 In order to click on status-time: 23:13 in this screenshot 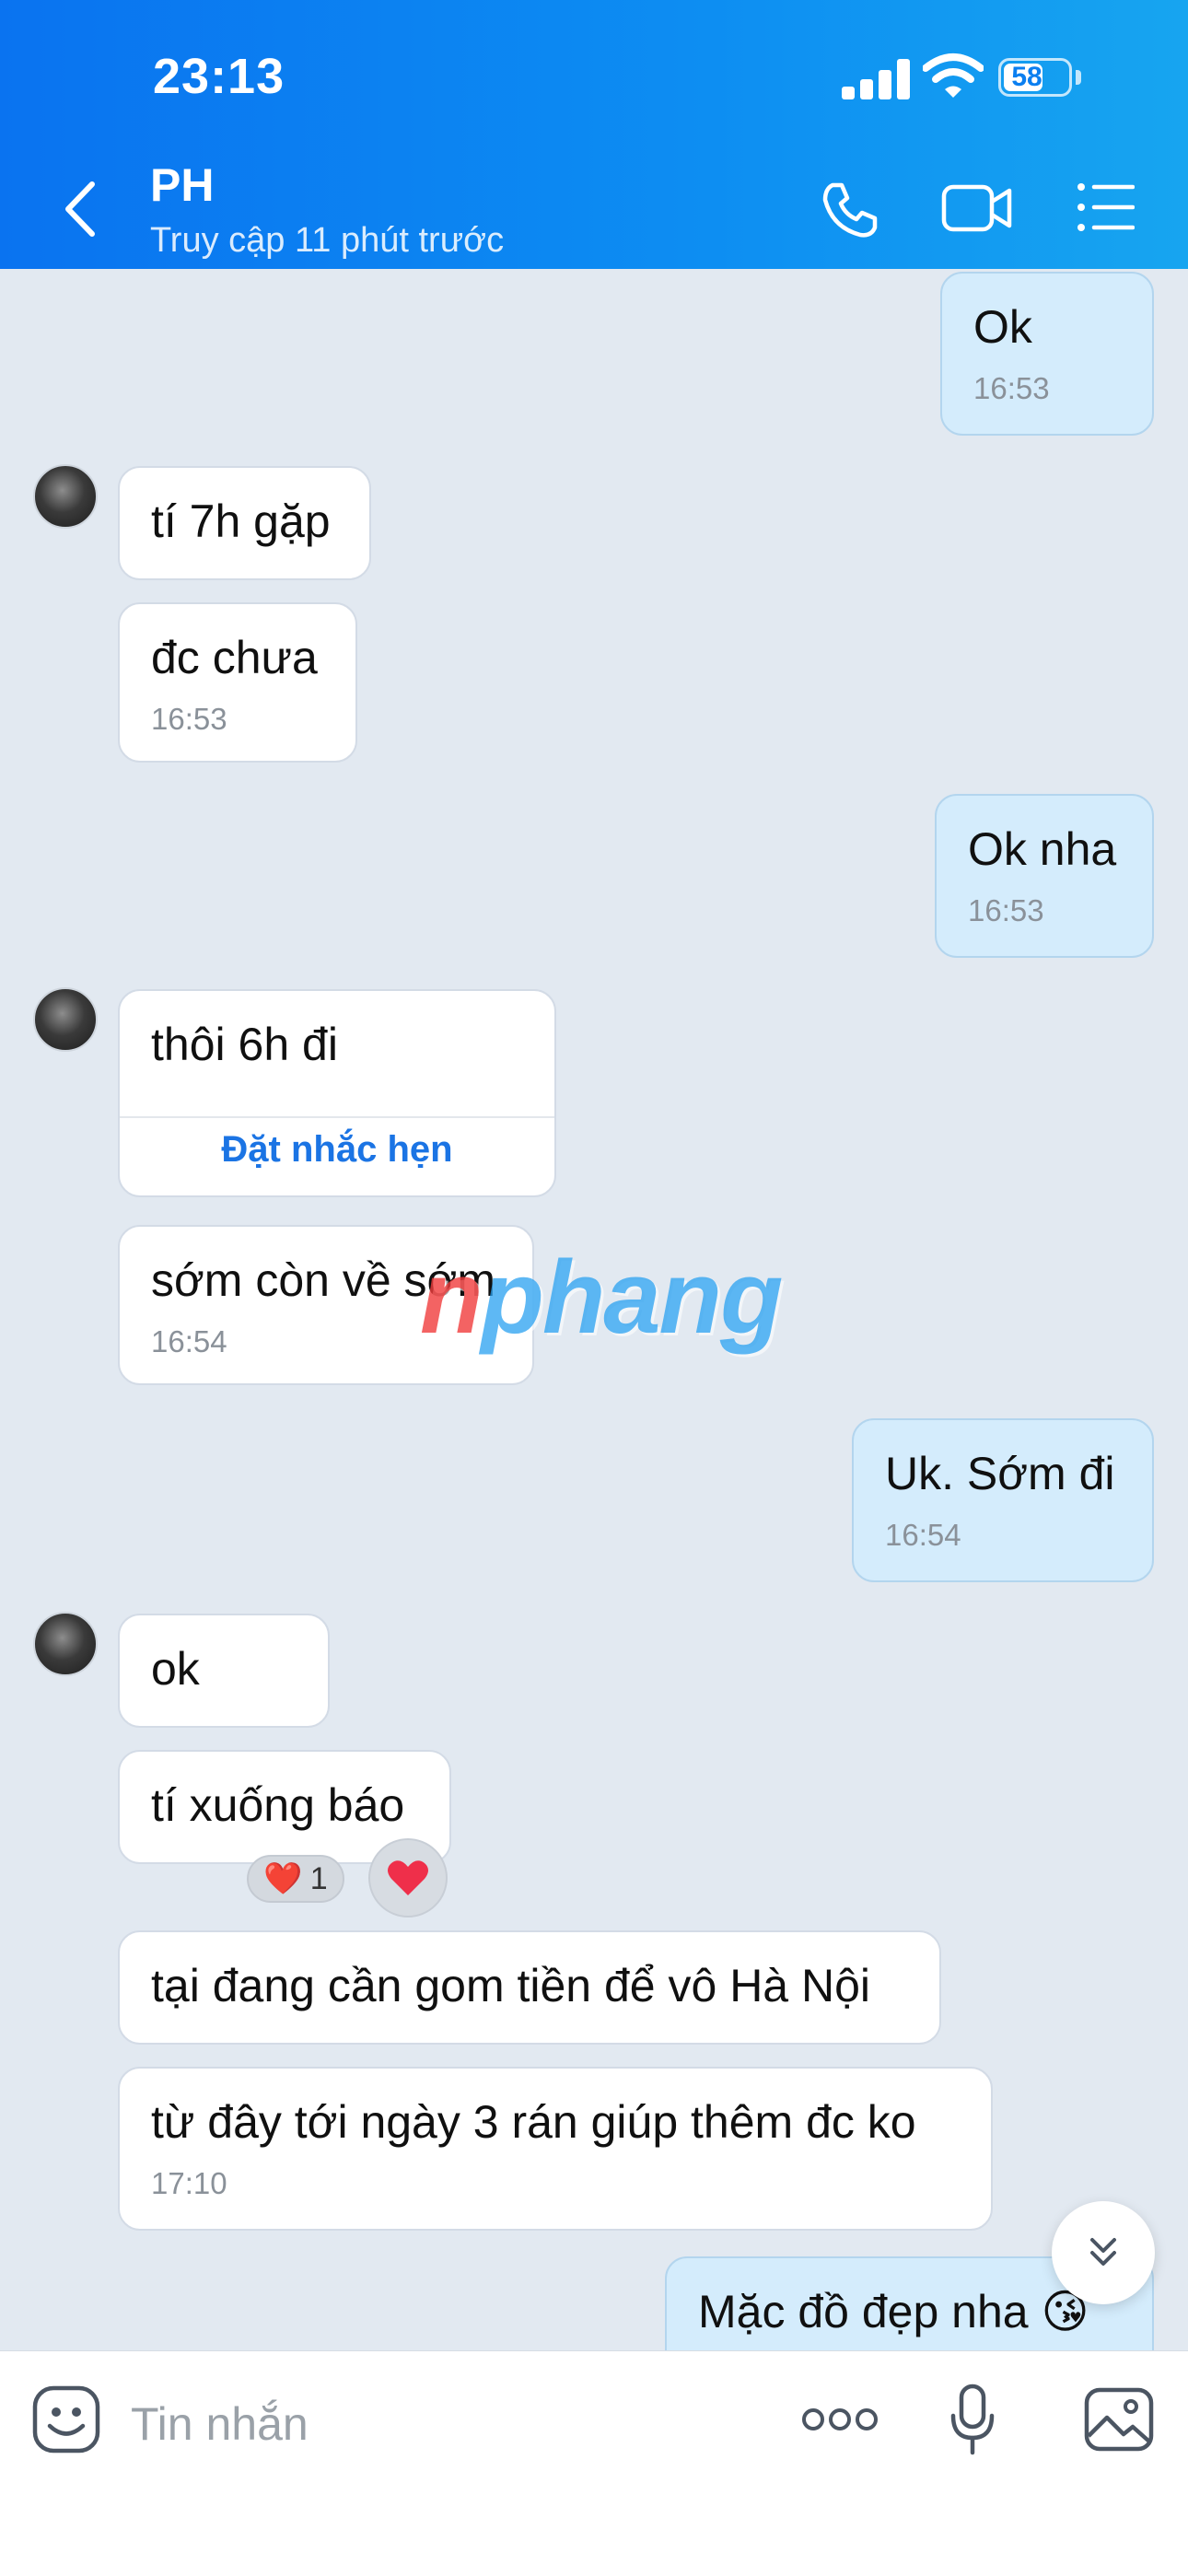, I will do `click(219, 76)`.